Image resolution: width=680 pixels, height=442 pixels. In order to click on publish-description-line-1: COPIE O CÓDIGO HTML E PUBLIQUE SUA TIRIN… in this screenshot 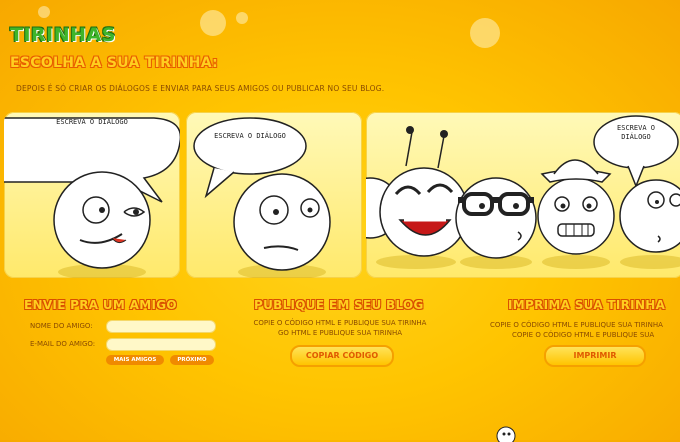, I will do `click(340, 323)`.